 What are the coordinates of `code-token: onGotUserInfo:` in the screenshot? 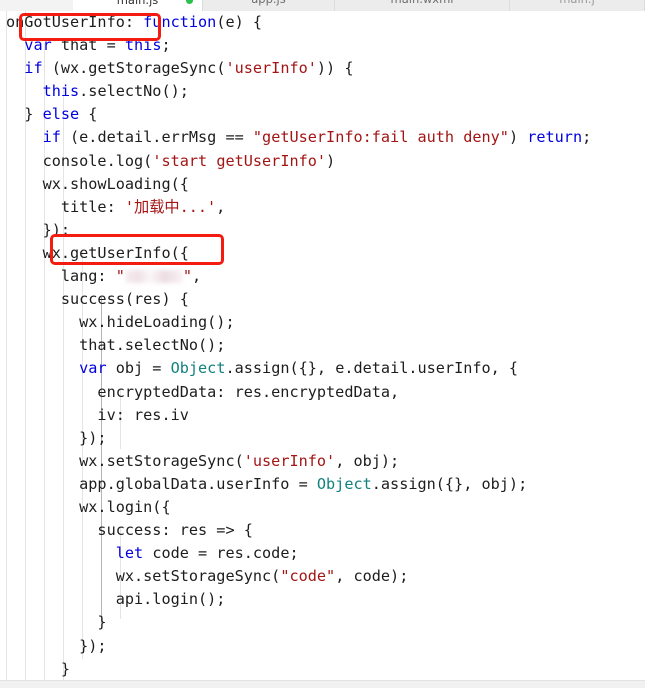 It's located at (75, 22).